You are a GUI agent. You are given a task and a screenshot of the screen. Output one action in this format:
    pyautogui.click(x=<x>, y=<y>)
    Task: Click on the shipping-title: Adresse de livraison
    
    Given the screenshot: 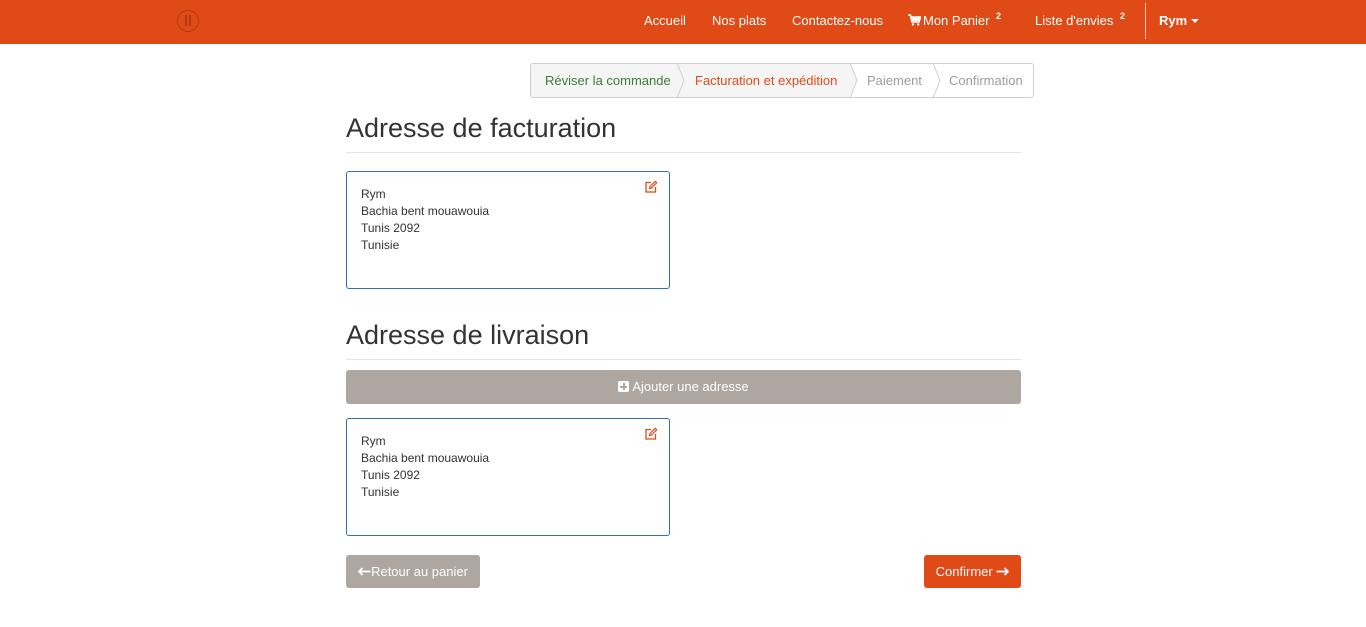 What is the action you would take?
    pyautogui.click(x=468, y=335)
    